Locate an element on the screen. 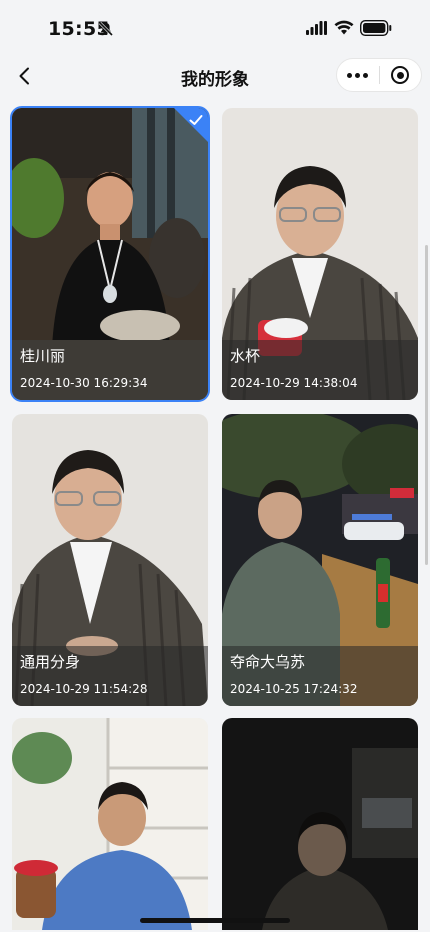  avatar-name: 桂川丽 is located at coordinates (43, 356).